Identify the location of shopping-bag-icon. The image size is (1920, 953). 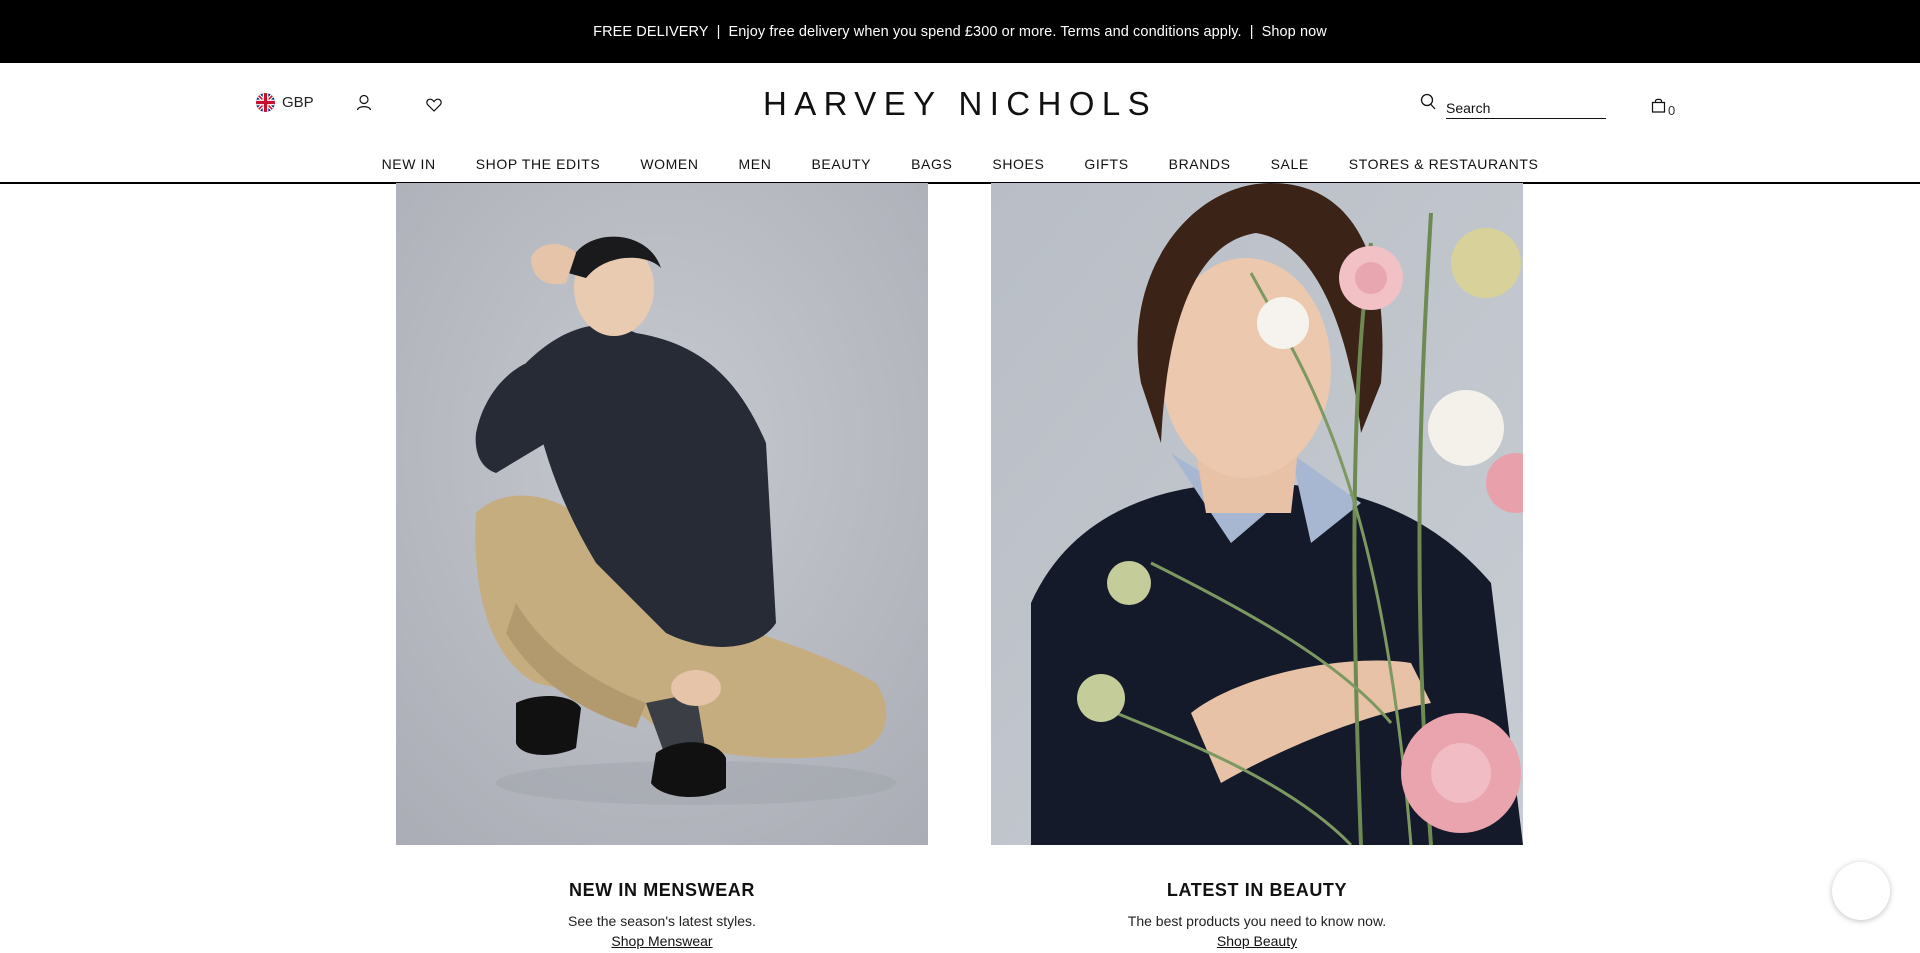
(1658, 108).